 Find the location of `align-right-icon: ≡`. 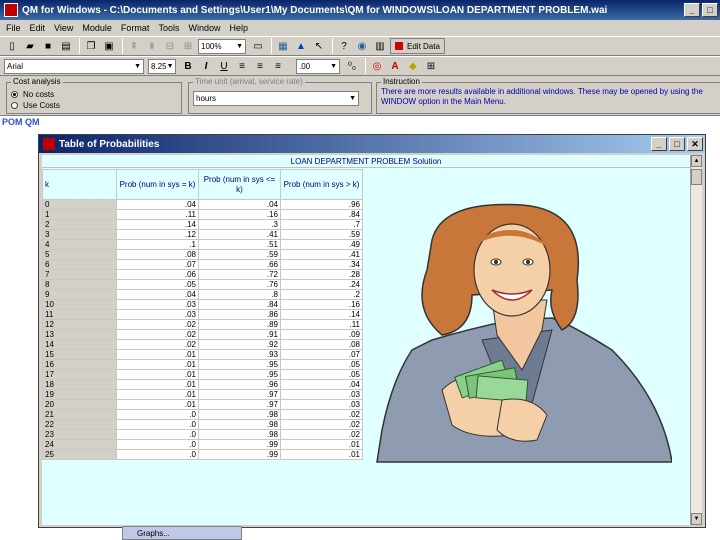

align-right-icon: ≡ is located at coordinates (278, 66).